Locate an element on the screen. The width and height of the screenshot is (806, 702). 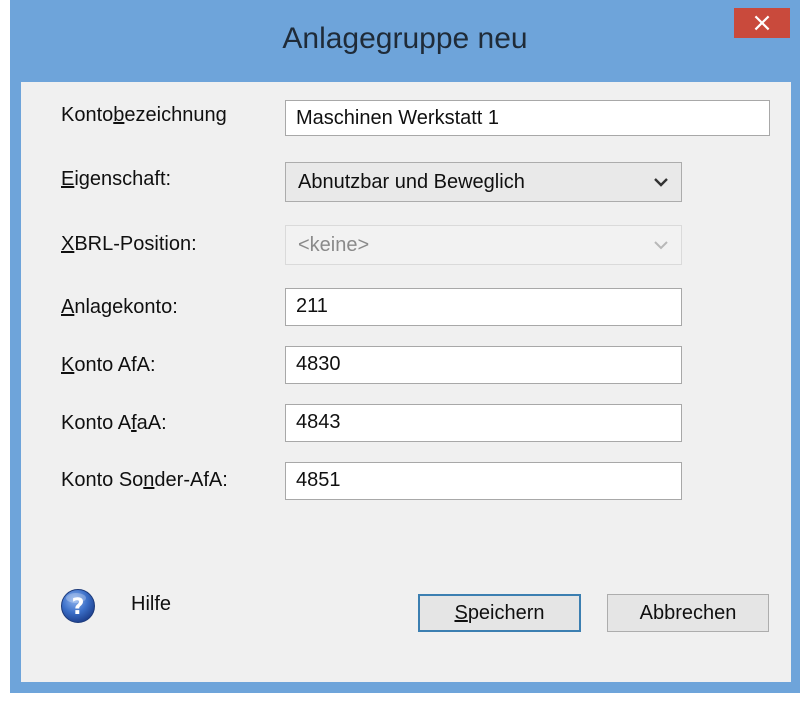
help-link: Hilfe is located at coordinates (151, 604).